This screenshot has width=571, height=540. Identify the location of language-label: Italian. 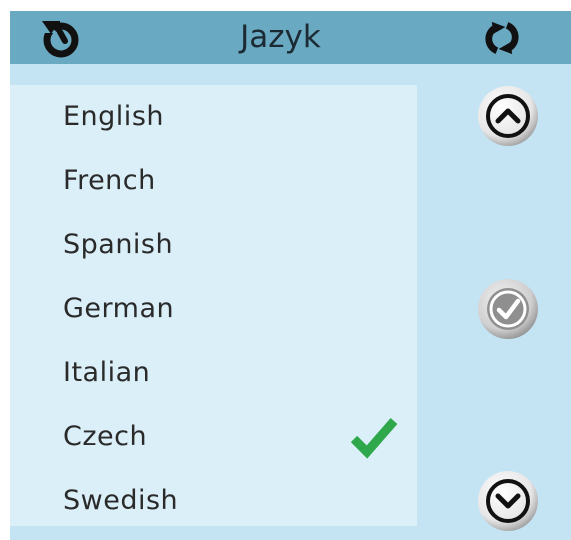
(107, 372).